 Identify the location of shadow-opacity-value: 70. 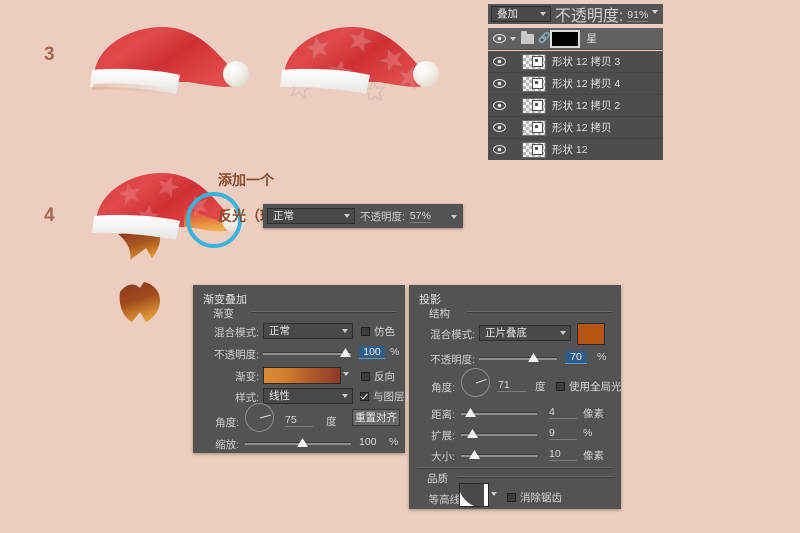
(576, 357).